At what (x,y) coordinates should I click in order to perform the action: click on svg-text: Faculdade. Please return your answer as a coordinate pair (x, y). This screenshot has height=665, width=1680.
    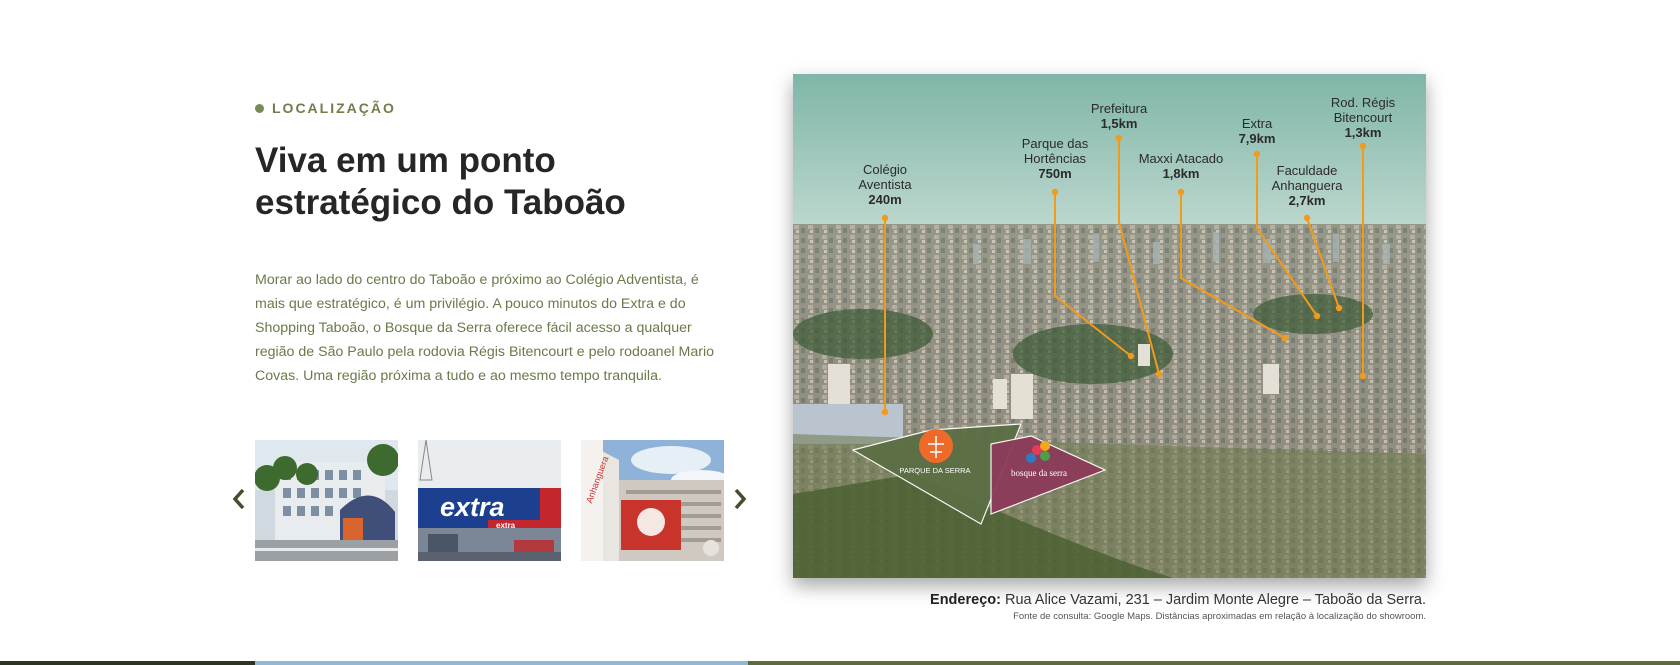
    Looking at the image, I should click on (1307, 170).